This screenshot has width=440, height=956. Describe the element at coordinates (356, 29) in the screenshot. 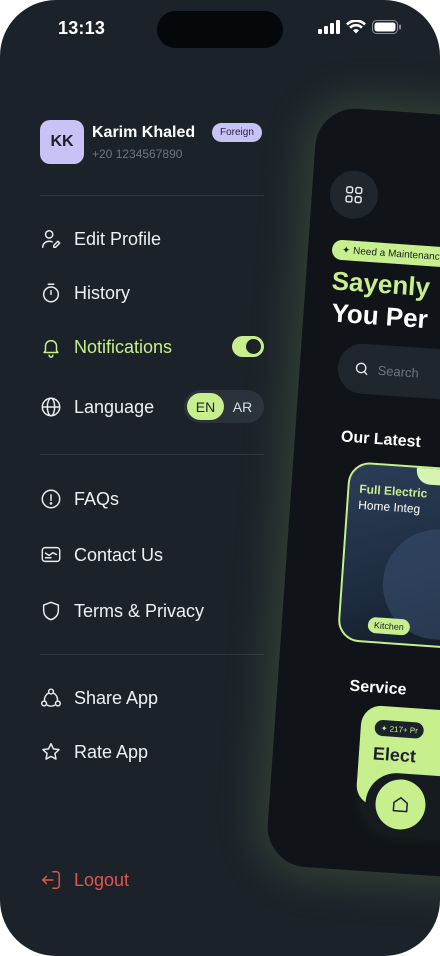

I see `wifi-icon` at that location.